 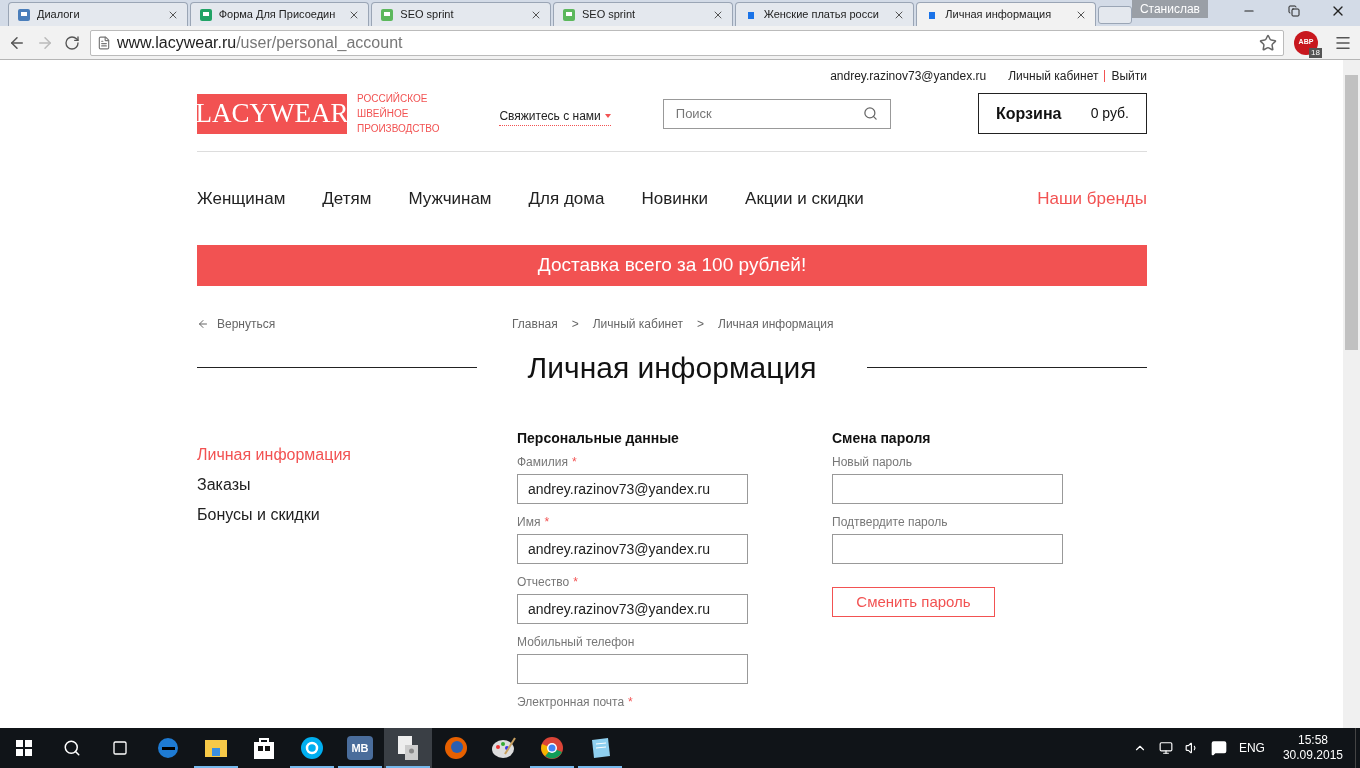 What do you see at coordinates (98, 14) in the screenshot?
I see `browser-tab: Диалоги` at bounding box center [98, 14].